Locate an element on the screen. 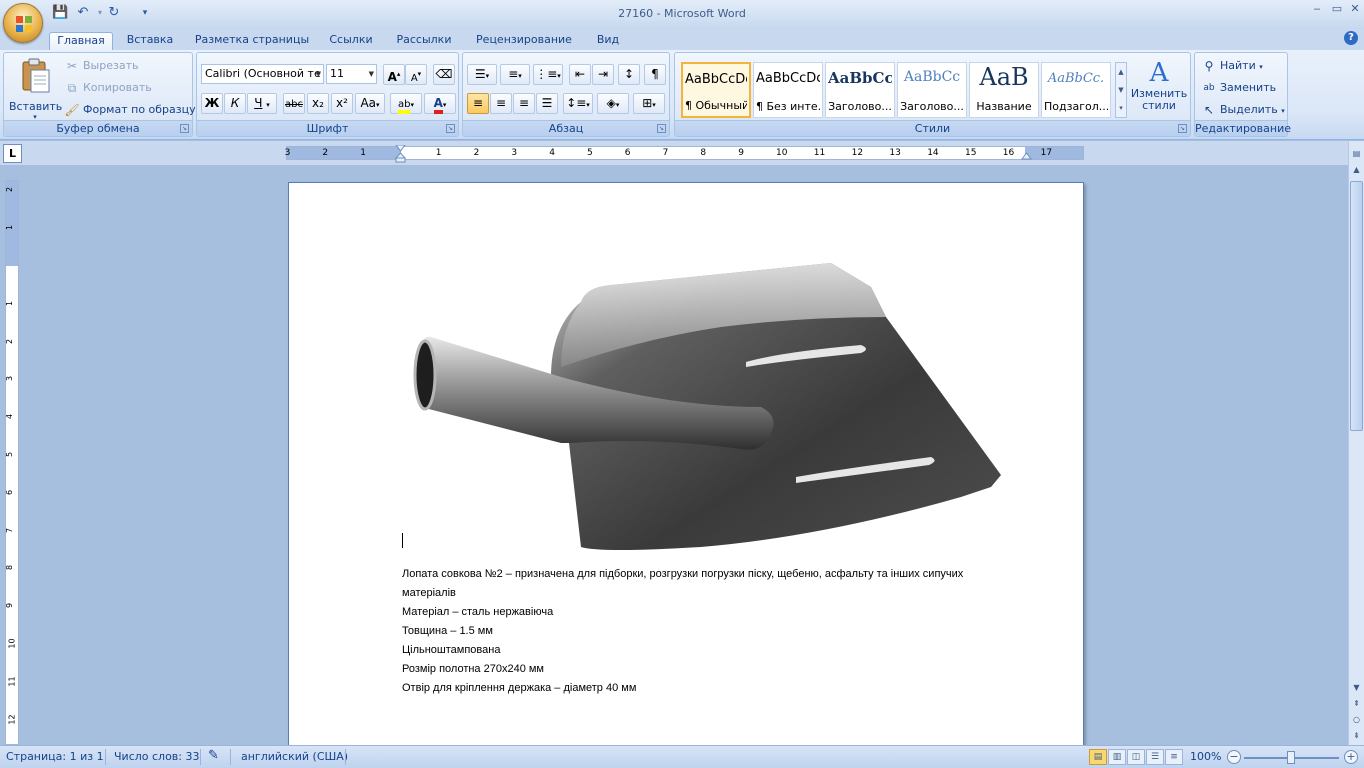 The width and height of the screenshot is (1364, 768). style-title: AaB Название is located at coordinates (1004, 90).